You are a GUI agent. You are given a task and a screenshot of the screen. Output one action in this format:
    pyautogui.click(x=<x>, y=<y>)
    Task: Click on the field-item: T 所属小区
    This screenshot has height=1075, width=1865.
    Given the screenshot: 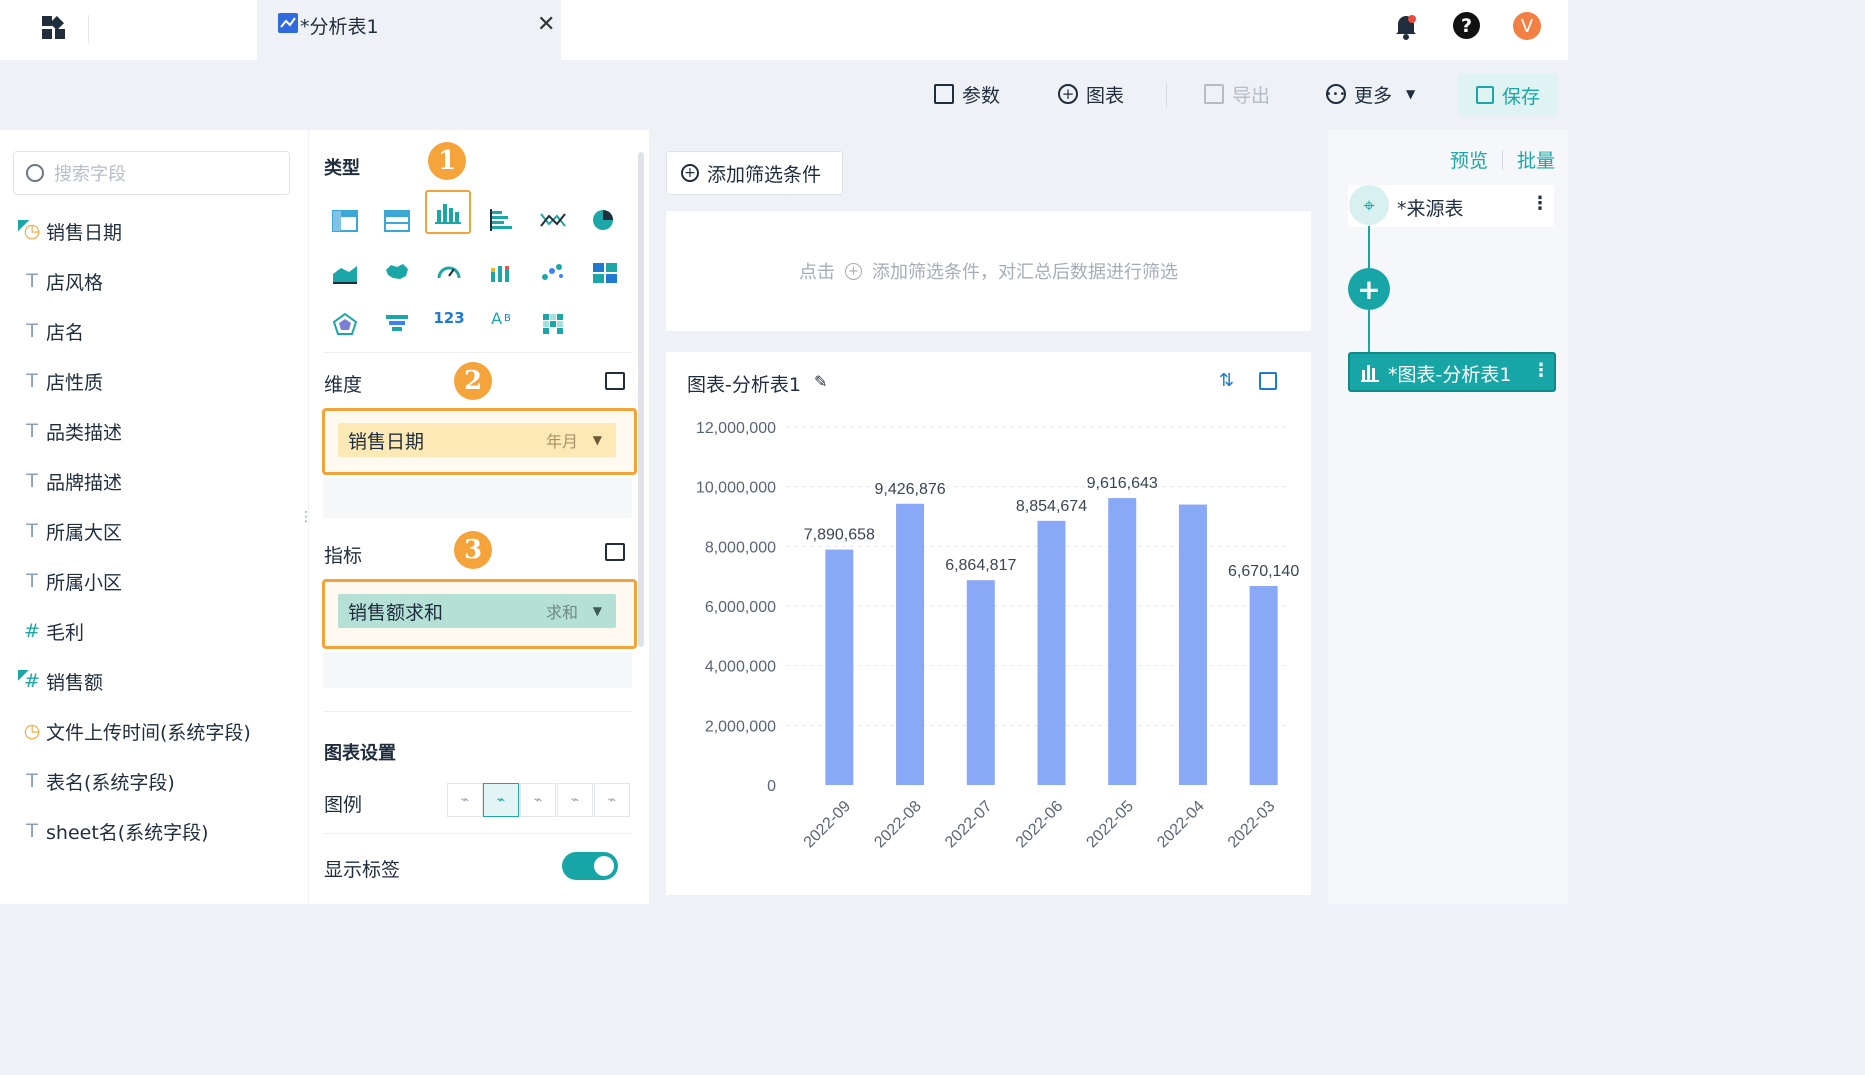 What is the action you would take?
    pyautogui.click(x=70, y=581)
    